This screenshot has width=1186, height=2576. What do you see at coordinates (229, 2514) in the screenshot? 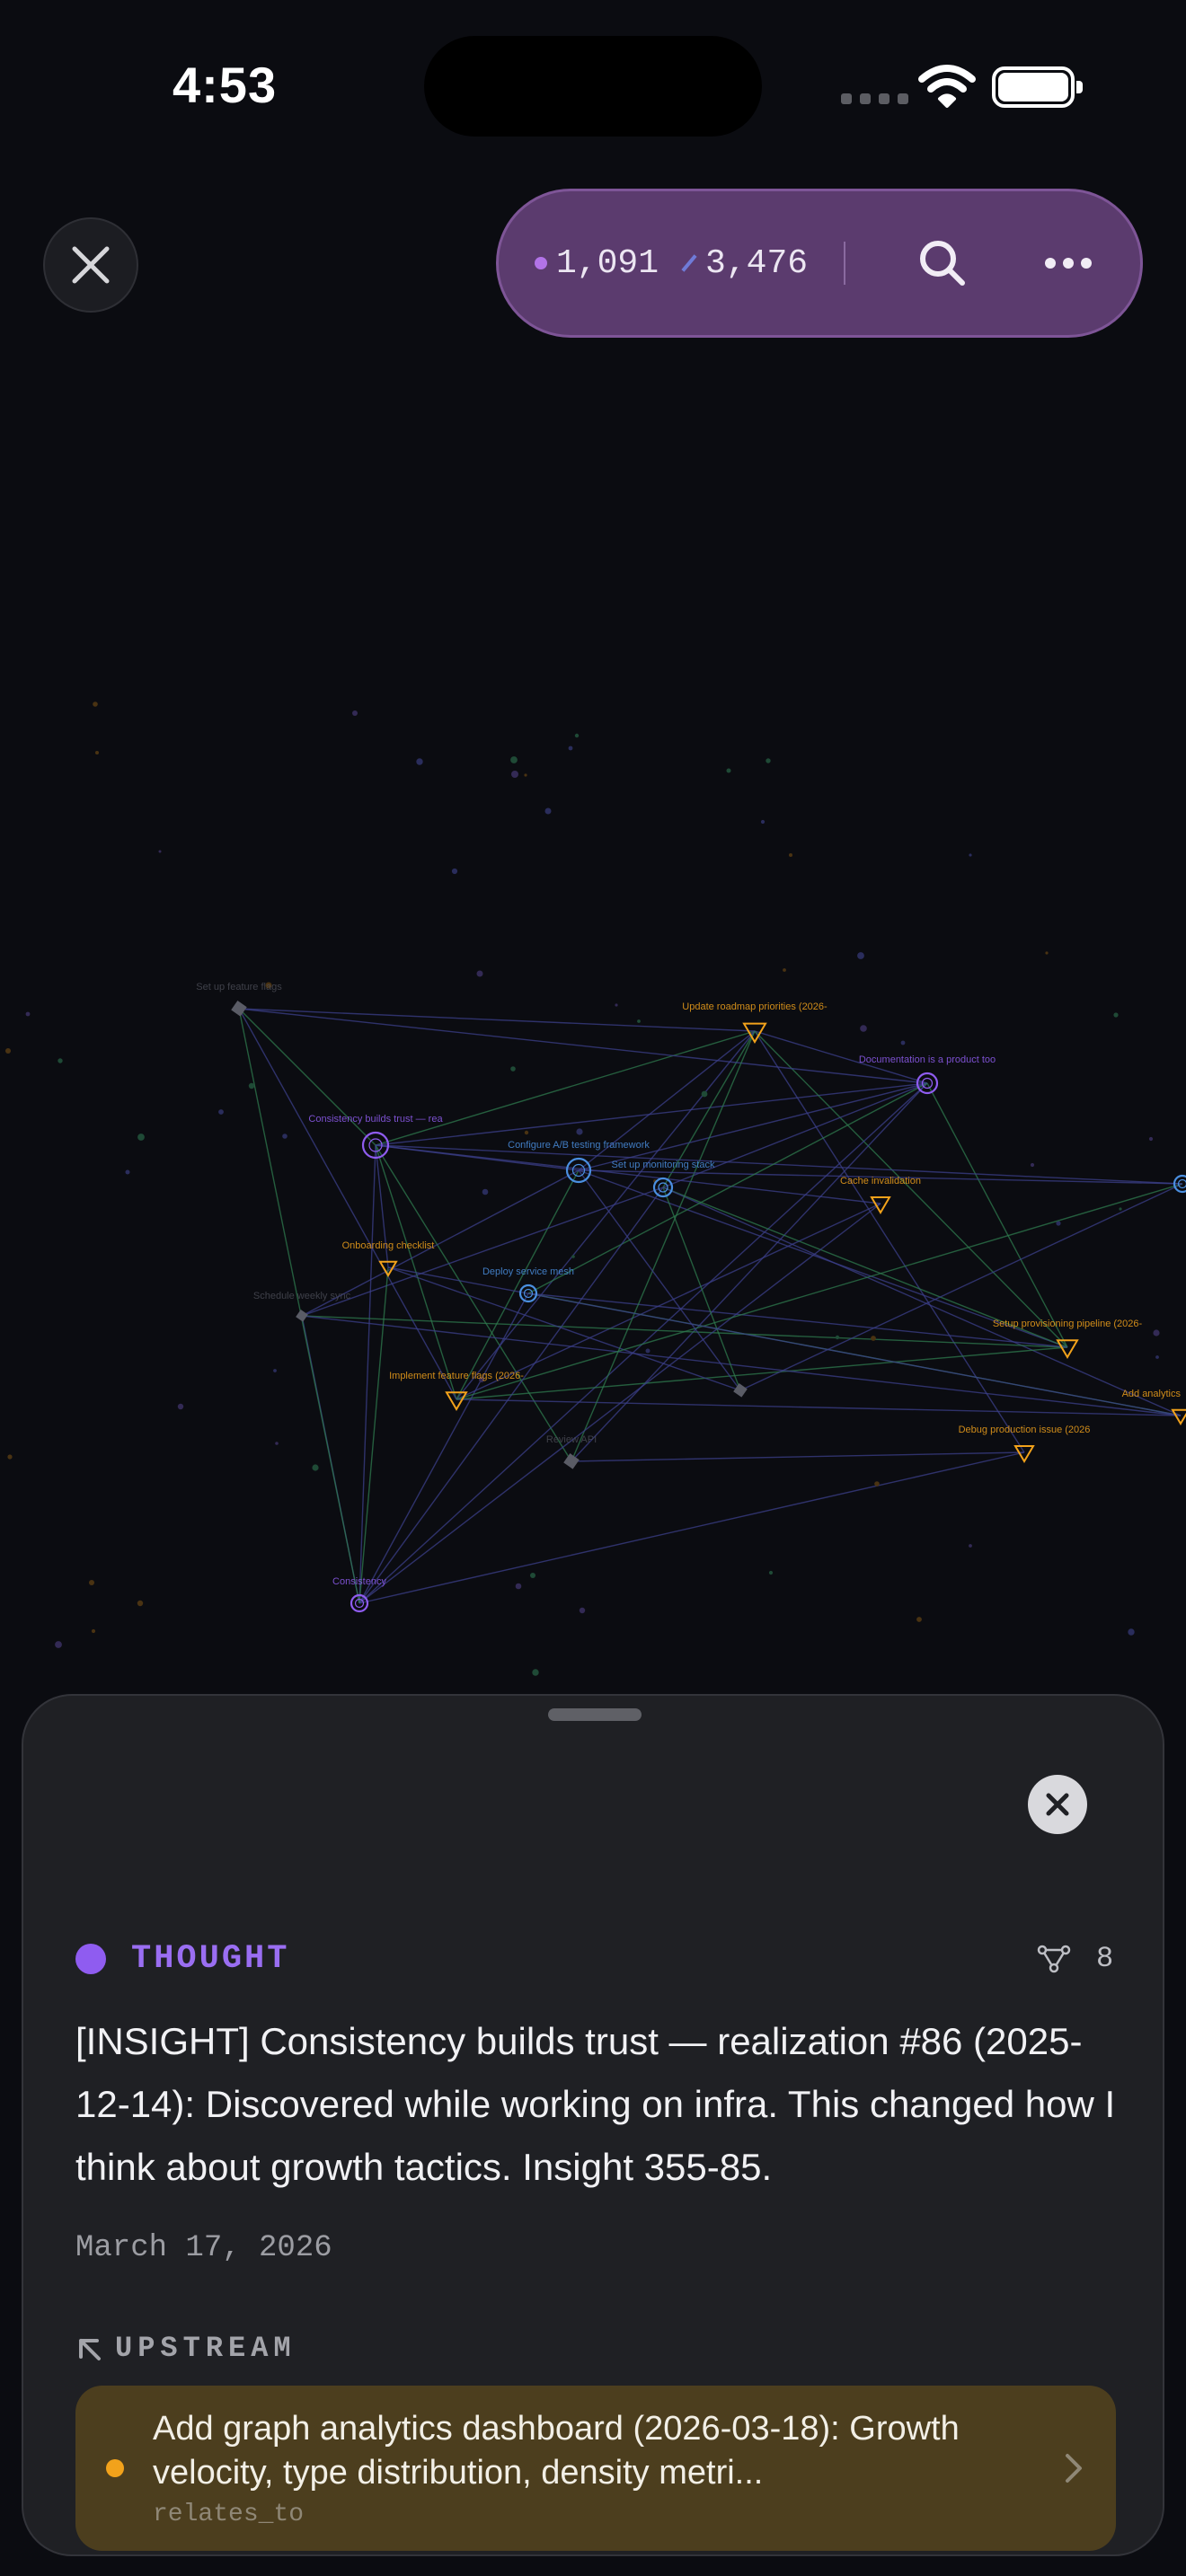
I see `link-relation: relates_to` at bounding box center [229, 2514].